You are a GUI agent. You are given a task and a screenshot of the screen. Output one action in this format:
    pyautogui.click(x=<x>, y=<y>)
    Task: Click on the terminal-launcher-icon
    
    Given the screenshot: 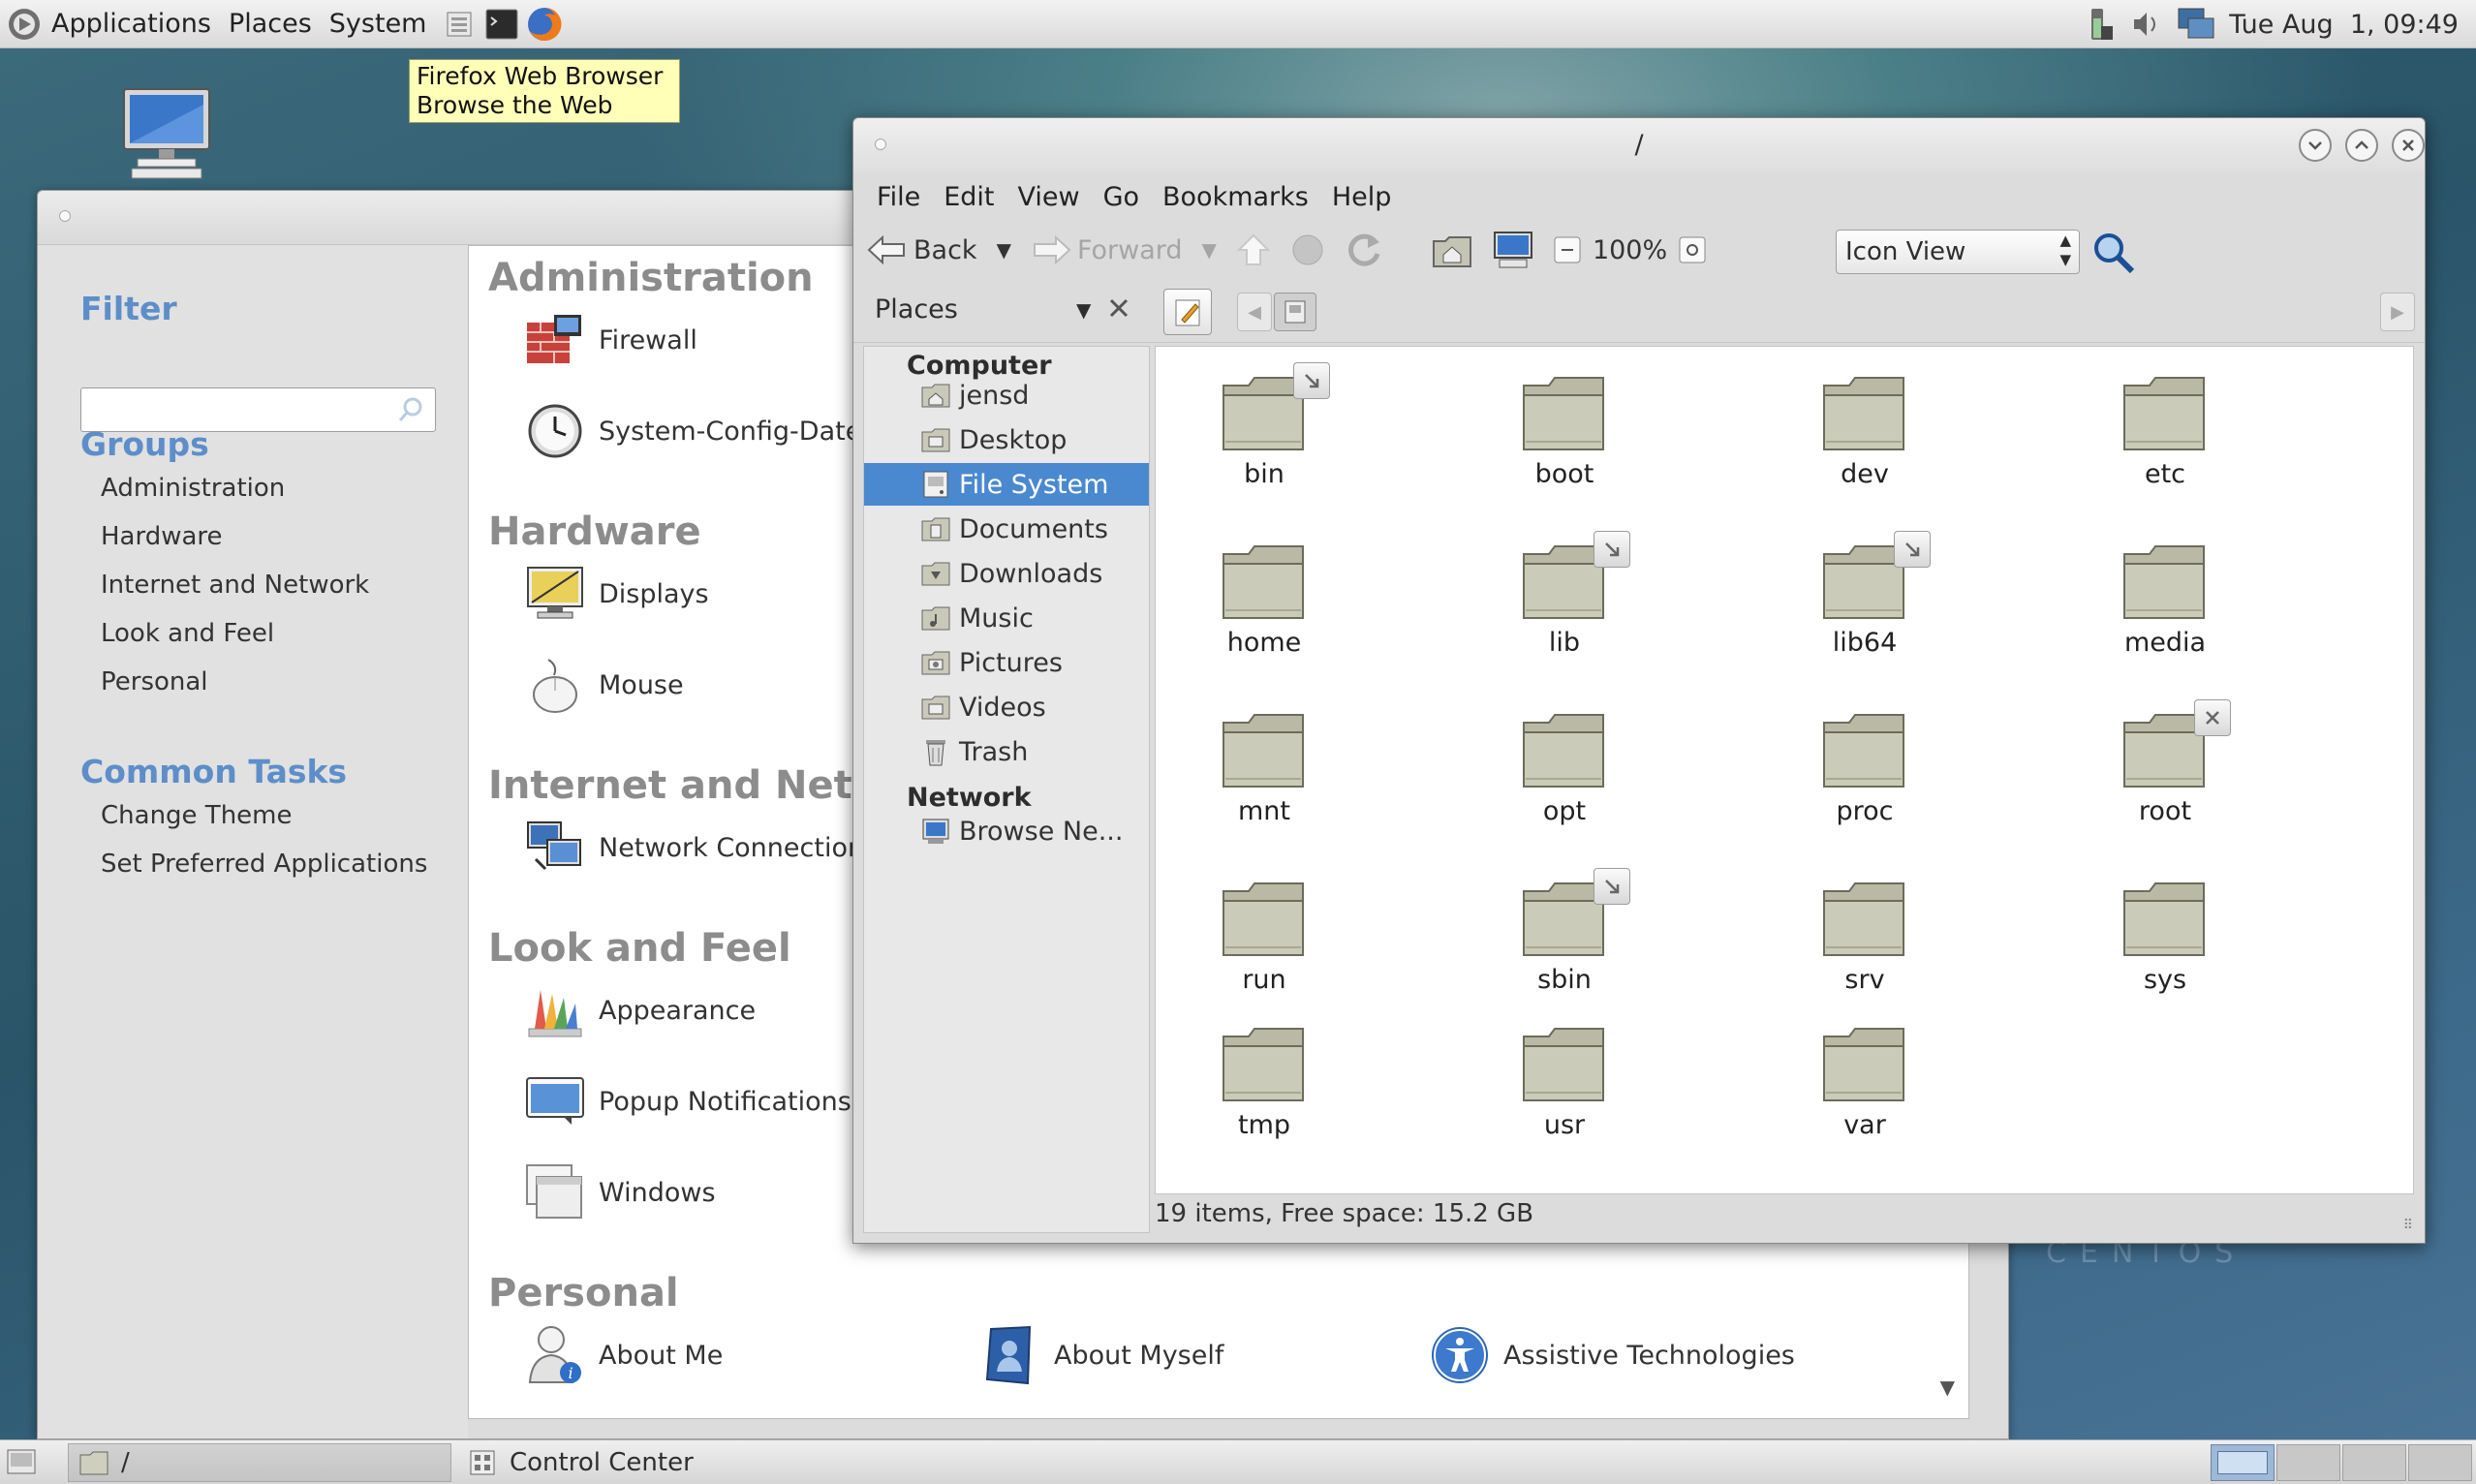 What is the action you would take?
    pyautogui.click(x=501, y=24)
    